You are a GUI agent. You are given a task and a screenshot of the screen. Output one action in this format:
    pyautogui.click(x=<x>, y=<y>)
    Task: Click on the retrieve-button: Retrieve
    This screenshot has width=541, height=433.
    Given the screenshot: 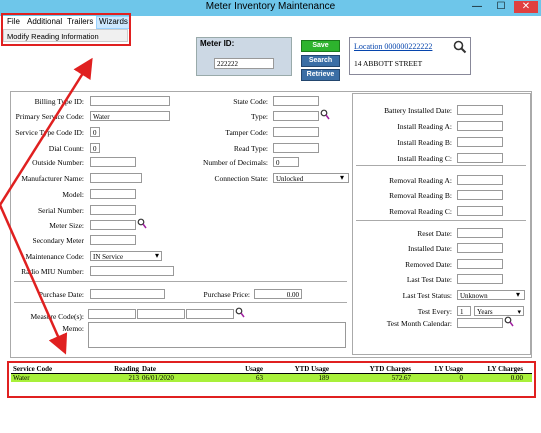 What is the action you would take?
    pyautogui.click(x=320, y=75)
    